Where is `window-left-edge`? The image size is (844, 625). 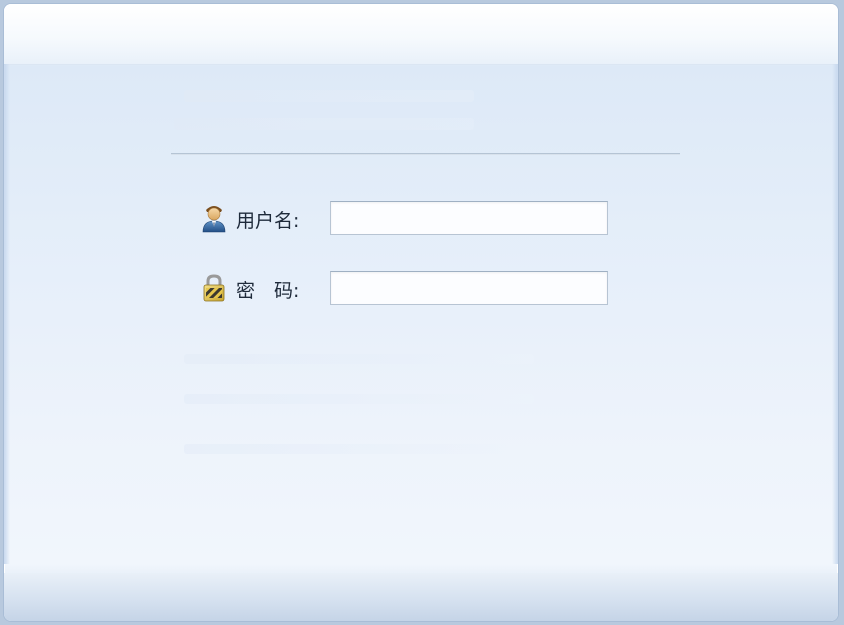
window-left-edge is located at coordinates (7, 314).